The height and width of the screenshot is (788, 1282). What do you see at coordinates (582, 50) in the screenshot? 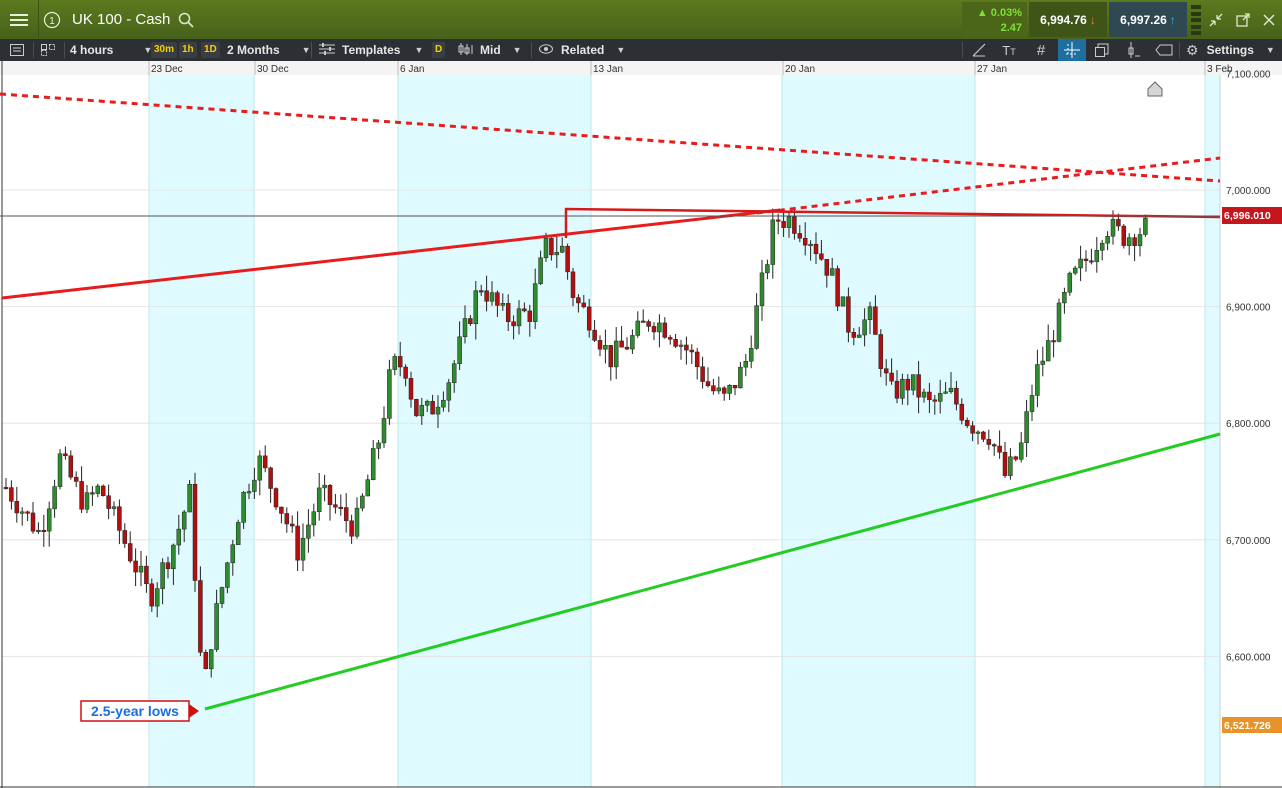
I see `related-dropdown: Related ▼` at bounding box center [582, 50].